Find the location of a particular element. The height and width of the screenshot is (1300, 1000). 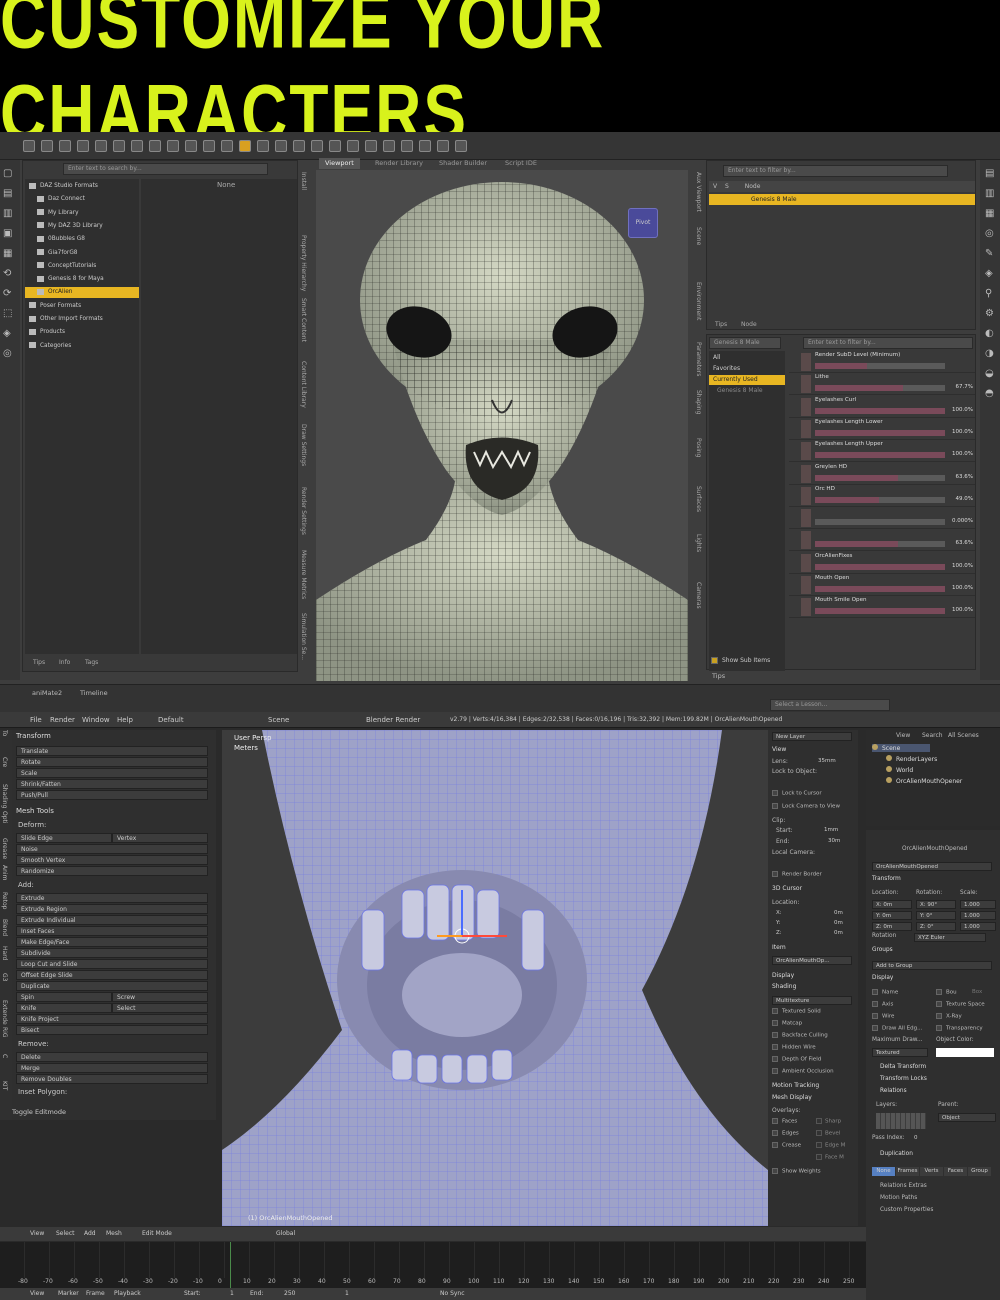

remove-button-1: Merge is located at coordinates (112, 1068).